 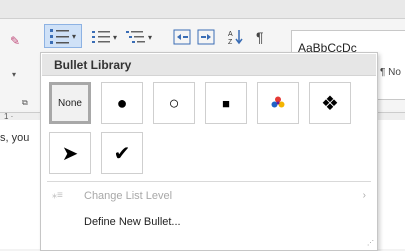 I want to click on bullets-button: ▾, so click(x=63, y=36).